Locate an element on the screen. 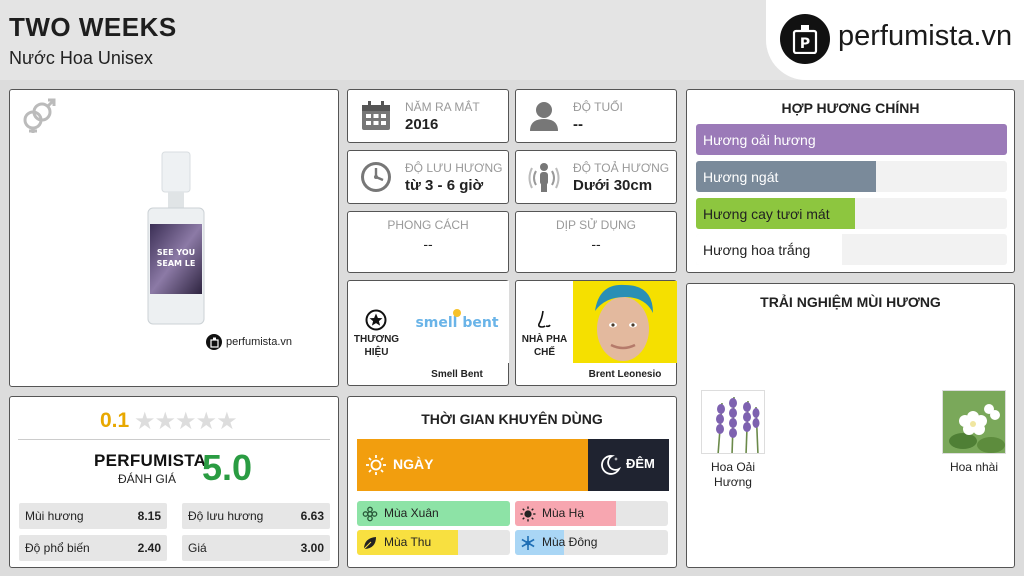  perfumista-sub-label: ĐÁNH GIÁ is located at coordinates (147, 479).